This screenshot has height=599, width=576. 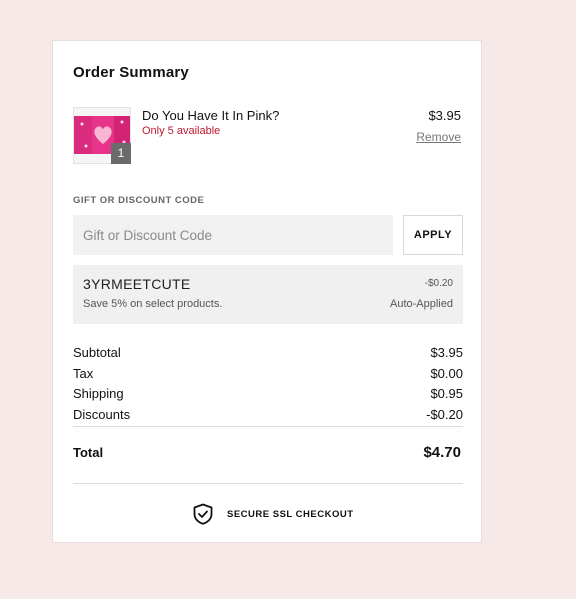 I want to click on subtotal-value: $3.95, so click(x=446, y=352).